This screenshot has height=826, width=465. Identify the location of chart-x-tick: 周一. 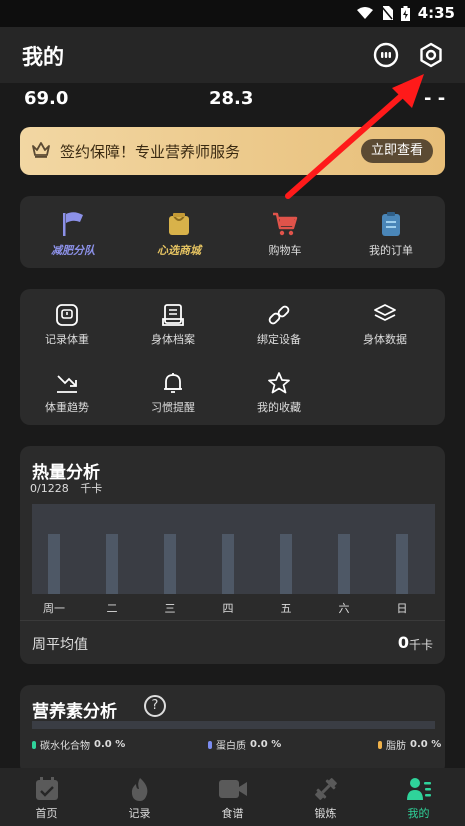
(54, 608).